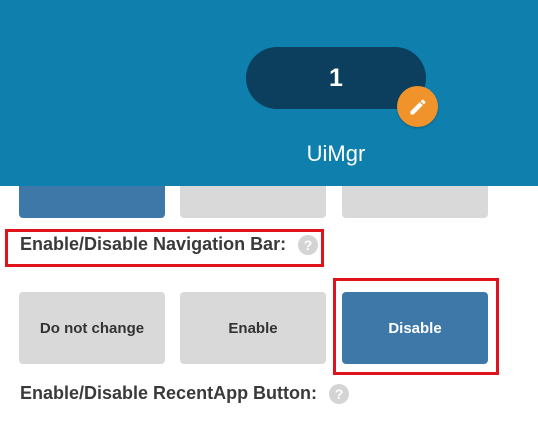 The width and height of the screenshot is (538, 436). I want to click on recent-app-label: Enable/Disable RecentApp Button: ?, so click(185, 393).